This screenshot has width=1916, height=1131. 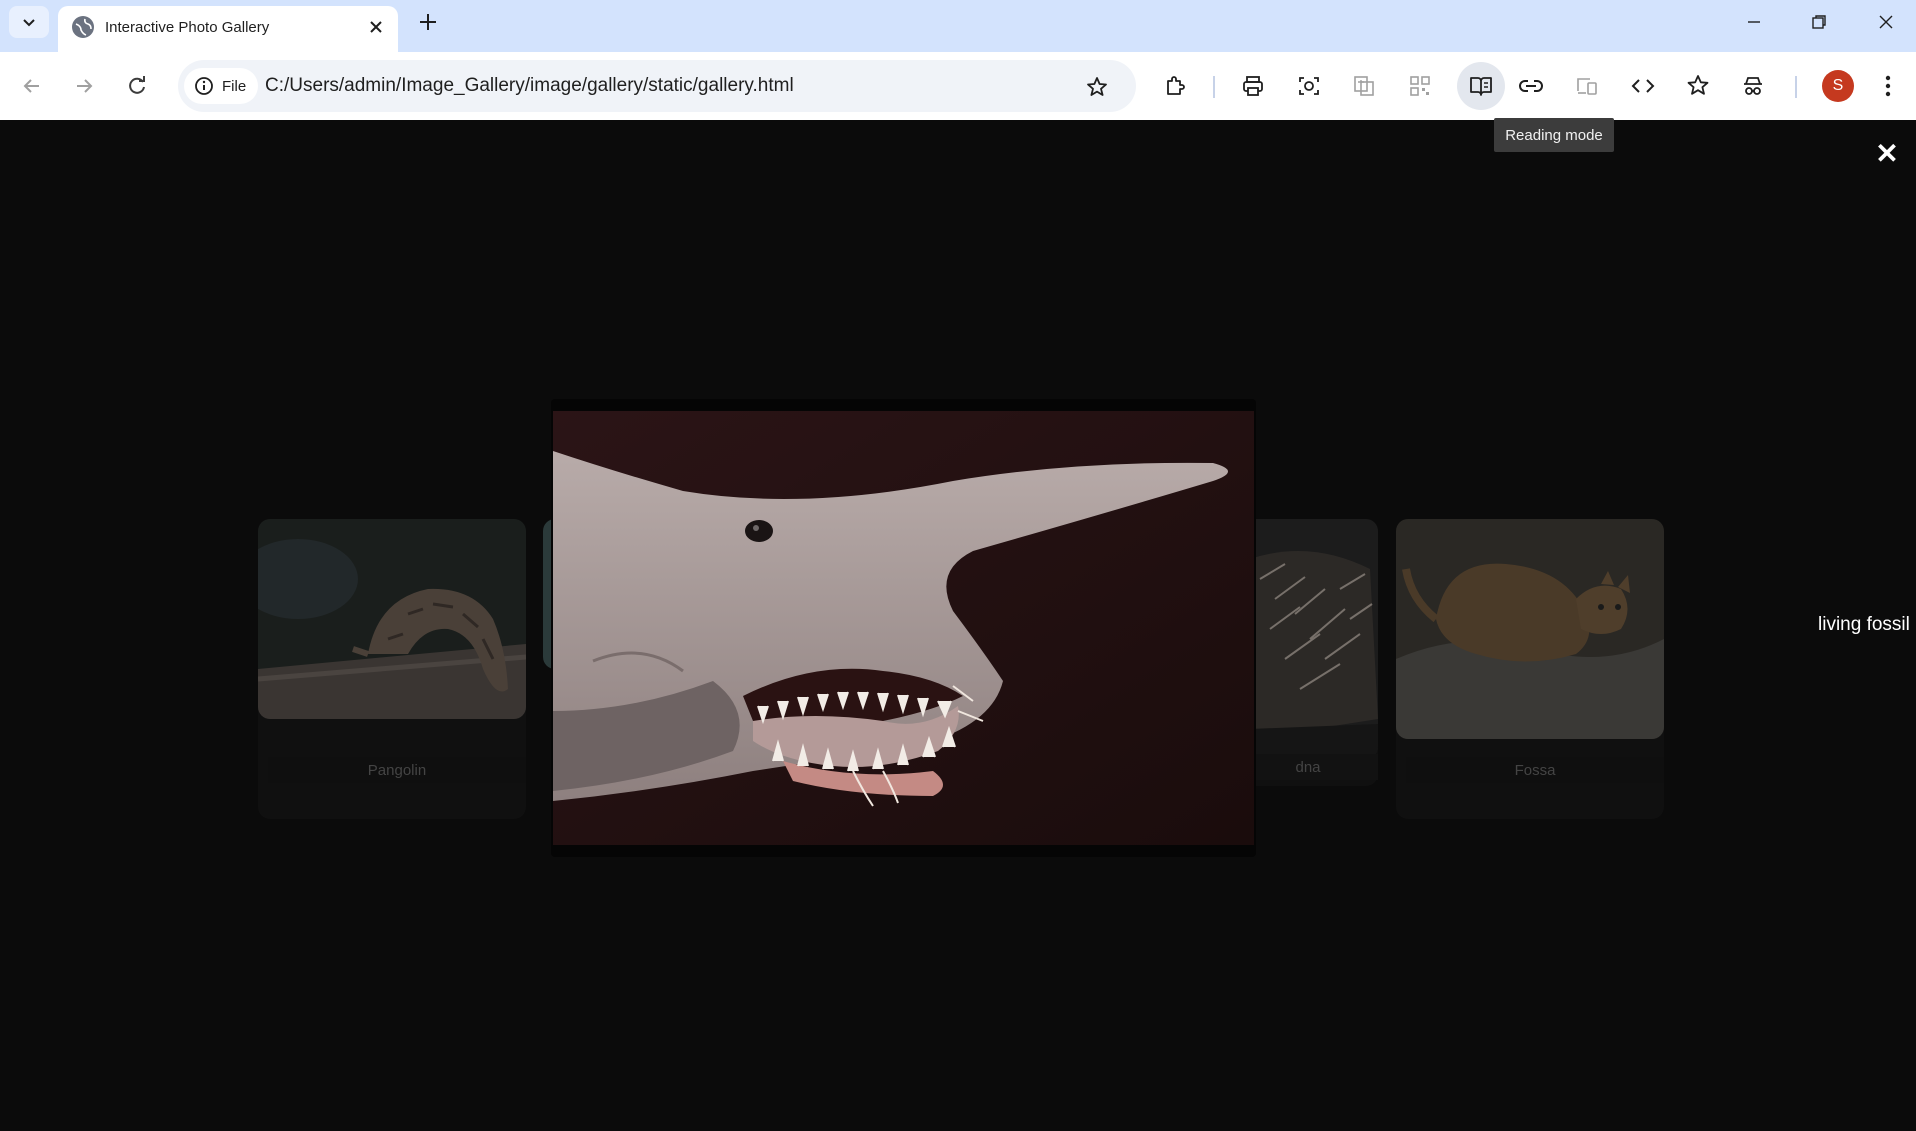 I want to click on reload-icon, so click(x=137, y=85).